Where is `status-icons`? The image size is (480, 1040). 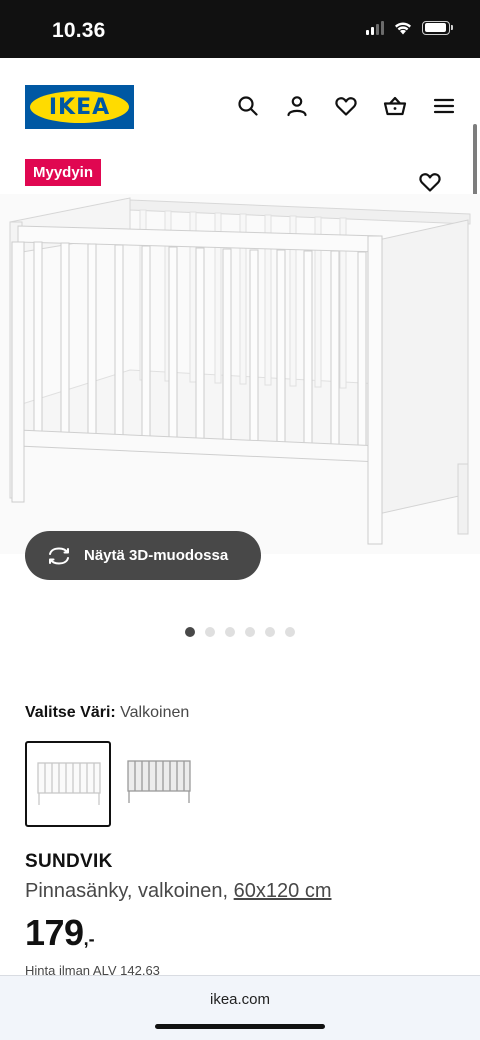 status-icons is located at coordinates (409, 27).